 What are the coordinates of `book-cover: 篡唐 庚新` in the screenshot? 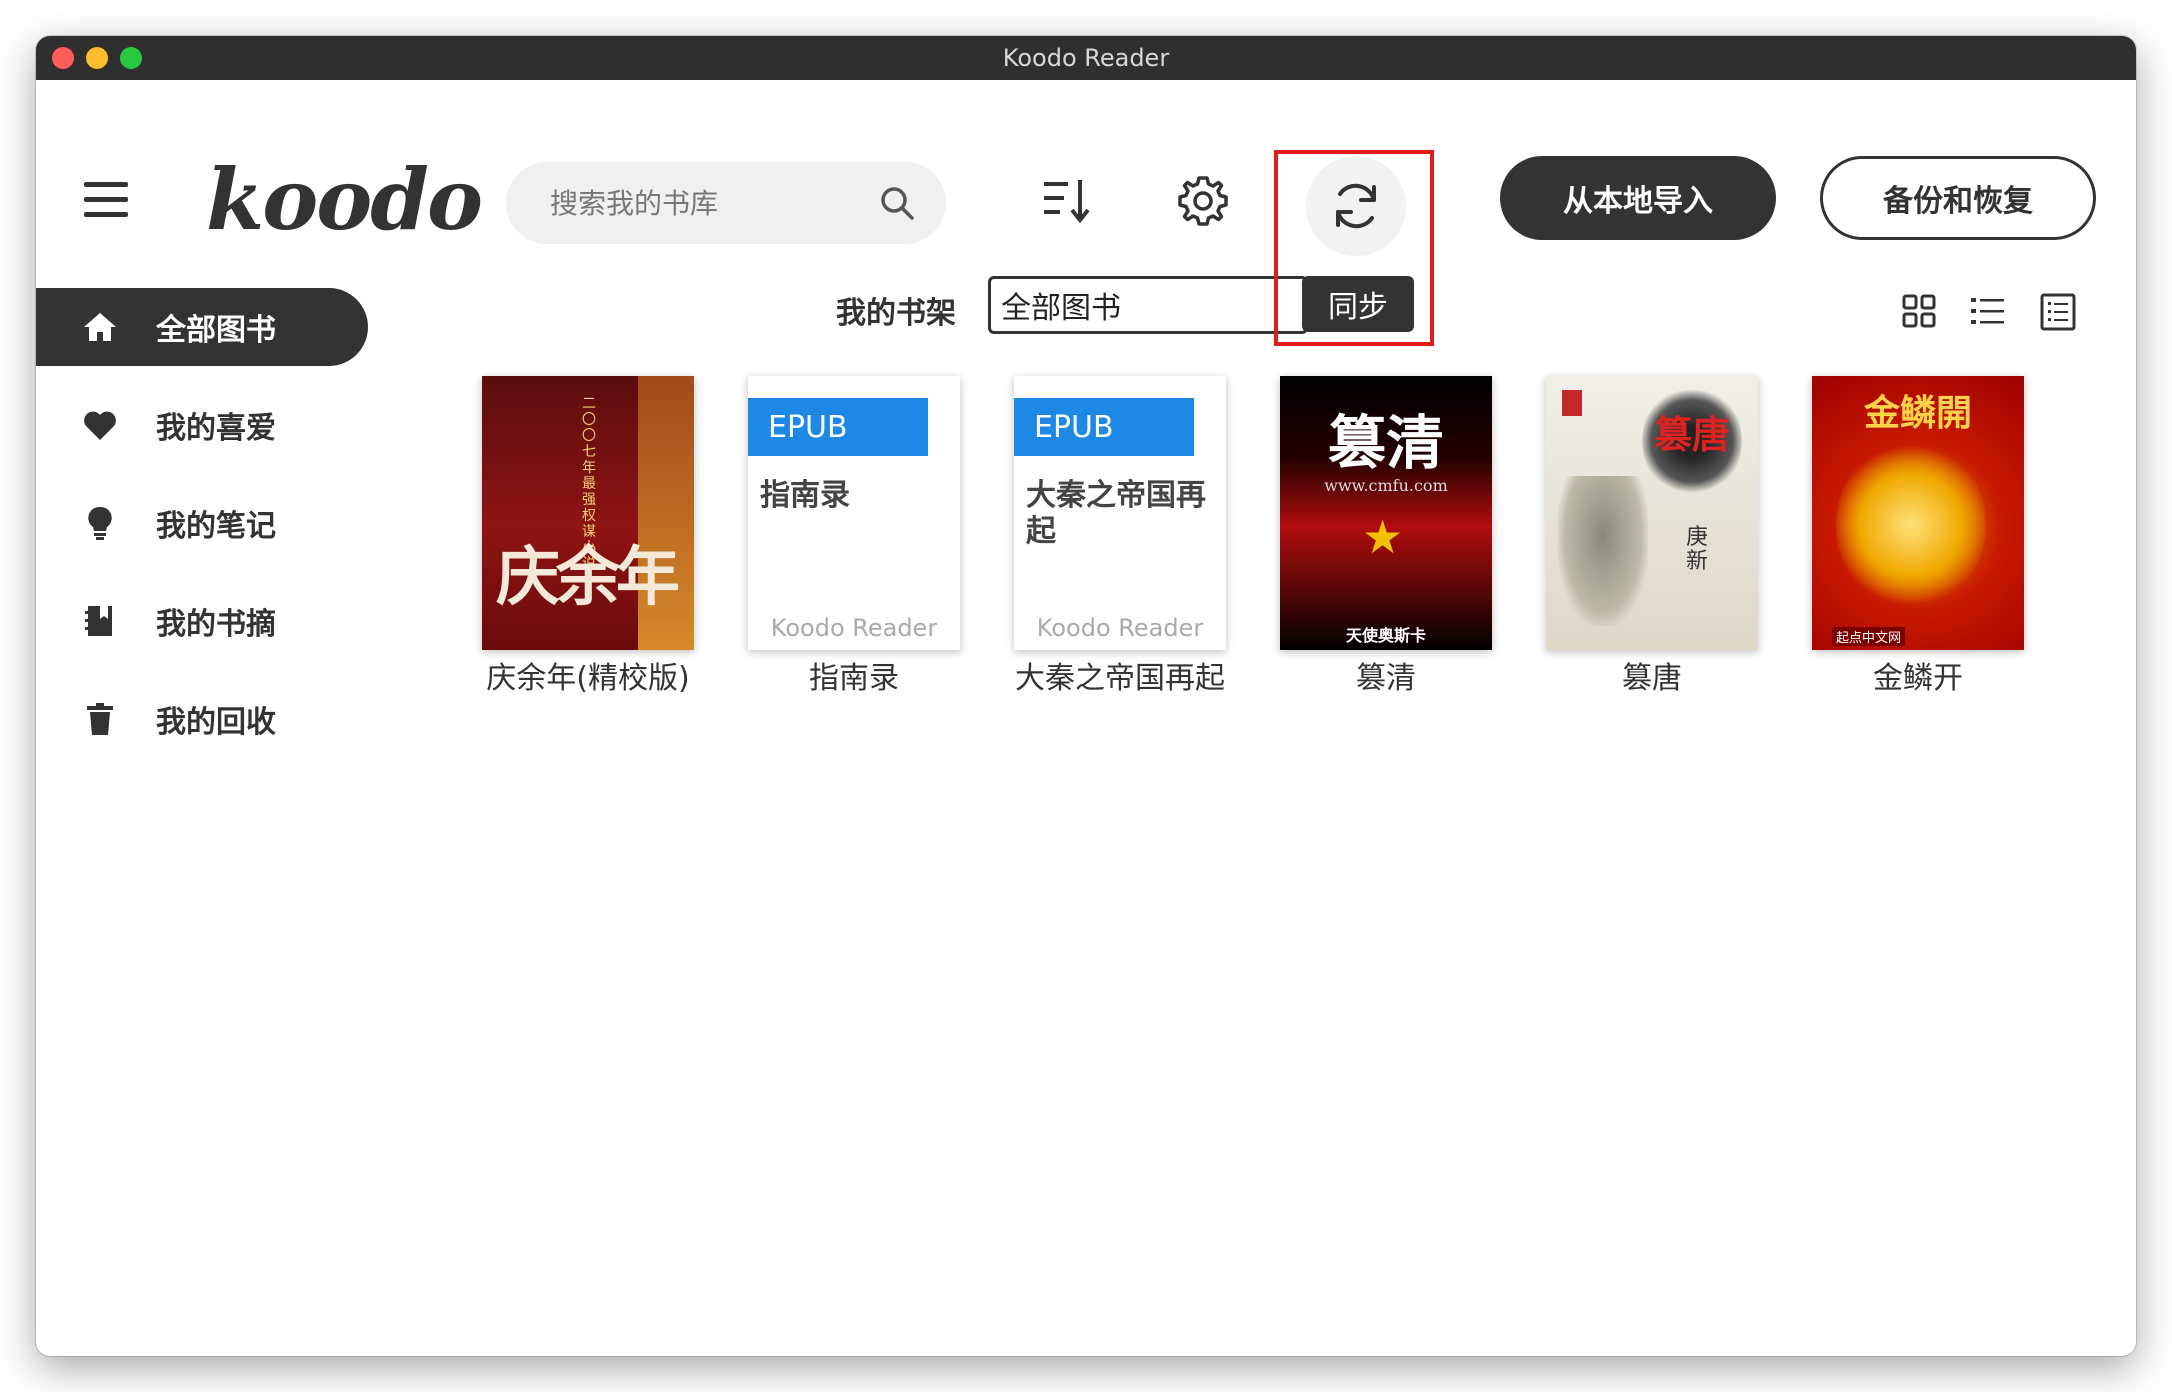 It's located at (1652, 513).